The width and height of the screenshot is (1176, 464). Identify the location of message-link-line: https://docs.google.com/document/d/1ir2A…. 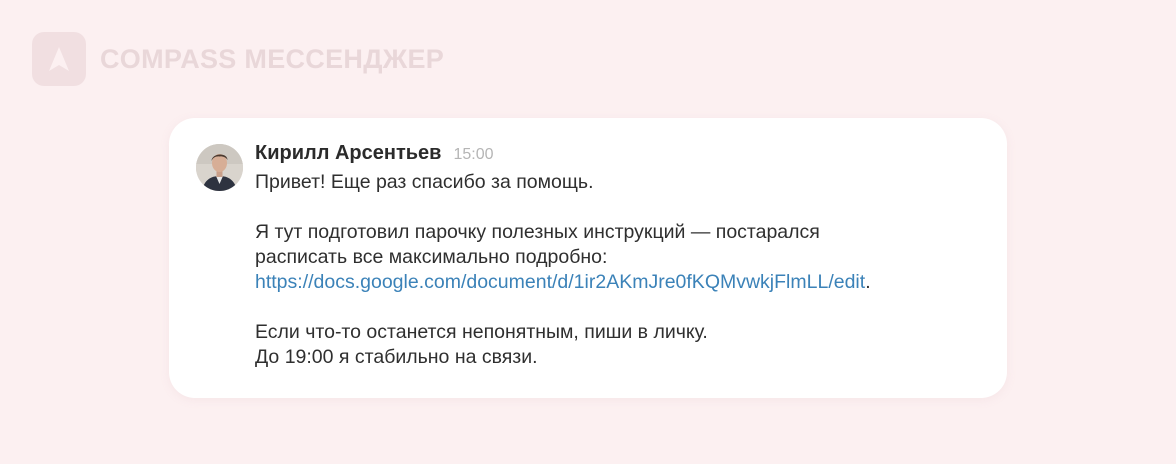
(615, 282).